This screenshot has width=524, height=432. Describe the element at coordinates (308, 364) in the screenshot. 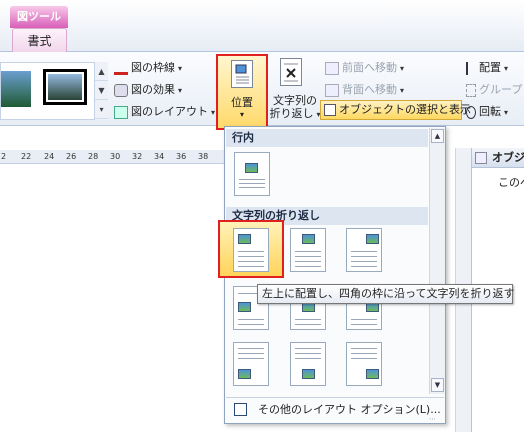

I see `position-option-bottom-center` at that location.